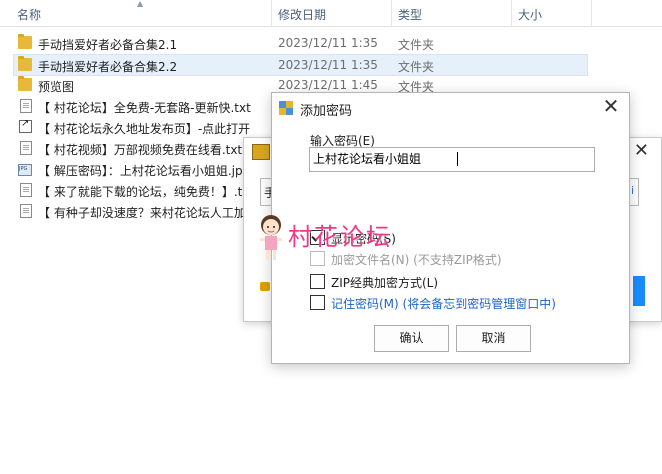 The width and height of the screenshot is (662, 474). What do you see at coordinates (410, 14) in the screenshot?
I see `column-type: 类型` at bounding box center [410, 14].